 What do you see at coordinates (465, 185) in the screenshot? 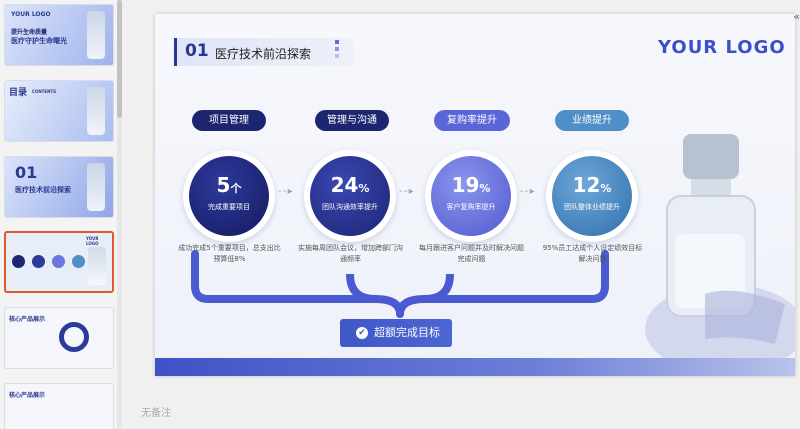
I see `metric-number: 19` at bounding box center [465, 185].